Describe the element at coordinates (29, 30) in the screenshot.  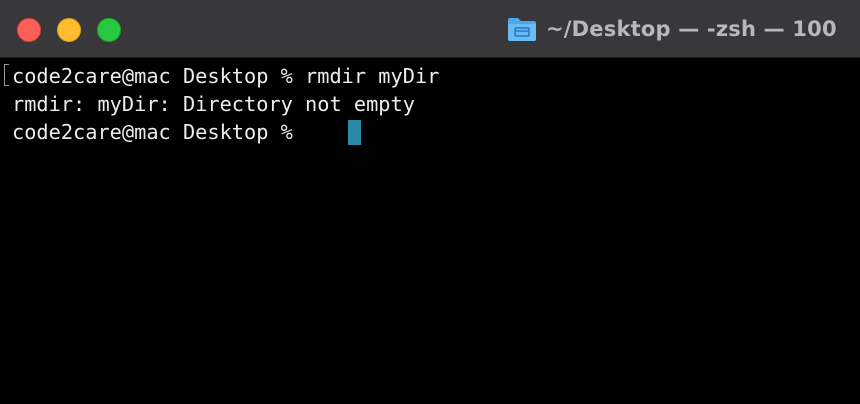
I see `close-button` at that location.